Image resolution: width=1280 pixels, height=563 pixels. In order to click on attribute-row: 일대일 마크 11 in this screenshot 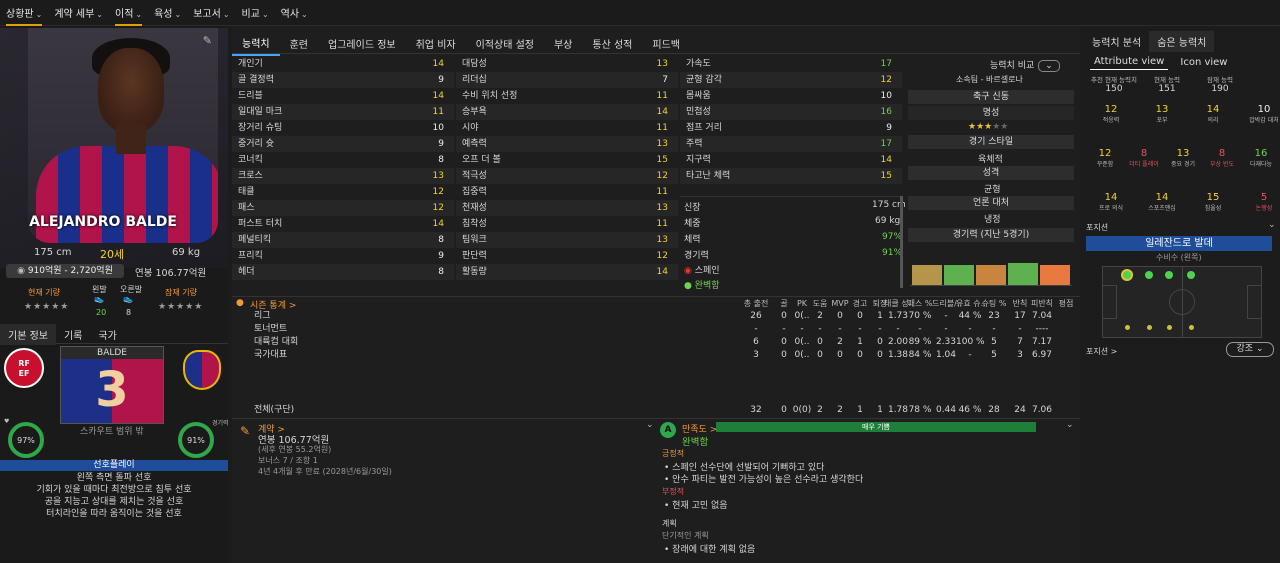, I will do `click(343, 112)`.